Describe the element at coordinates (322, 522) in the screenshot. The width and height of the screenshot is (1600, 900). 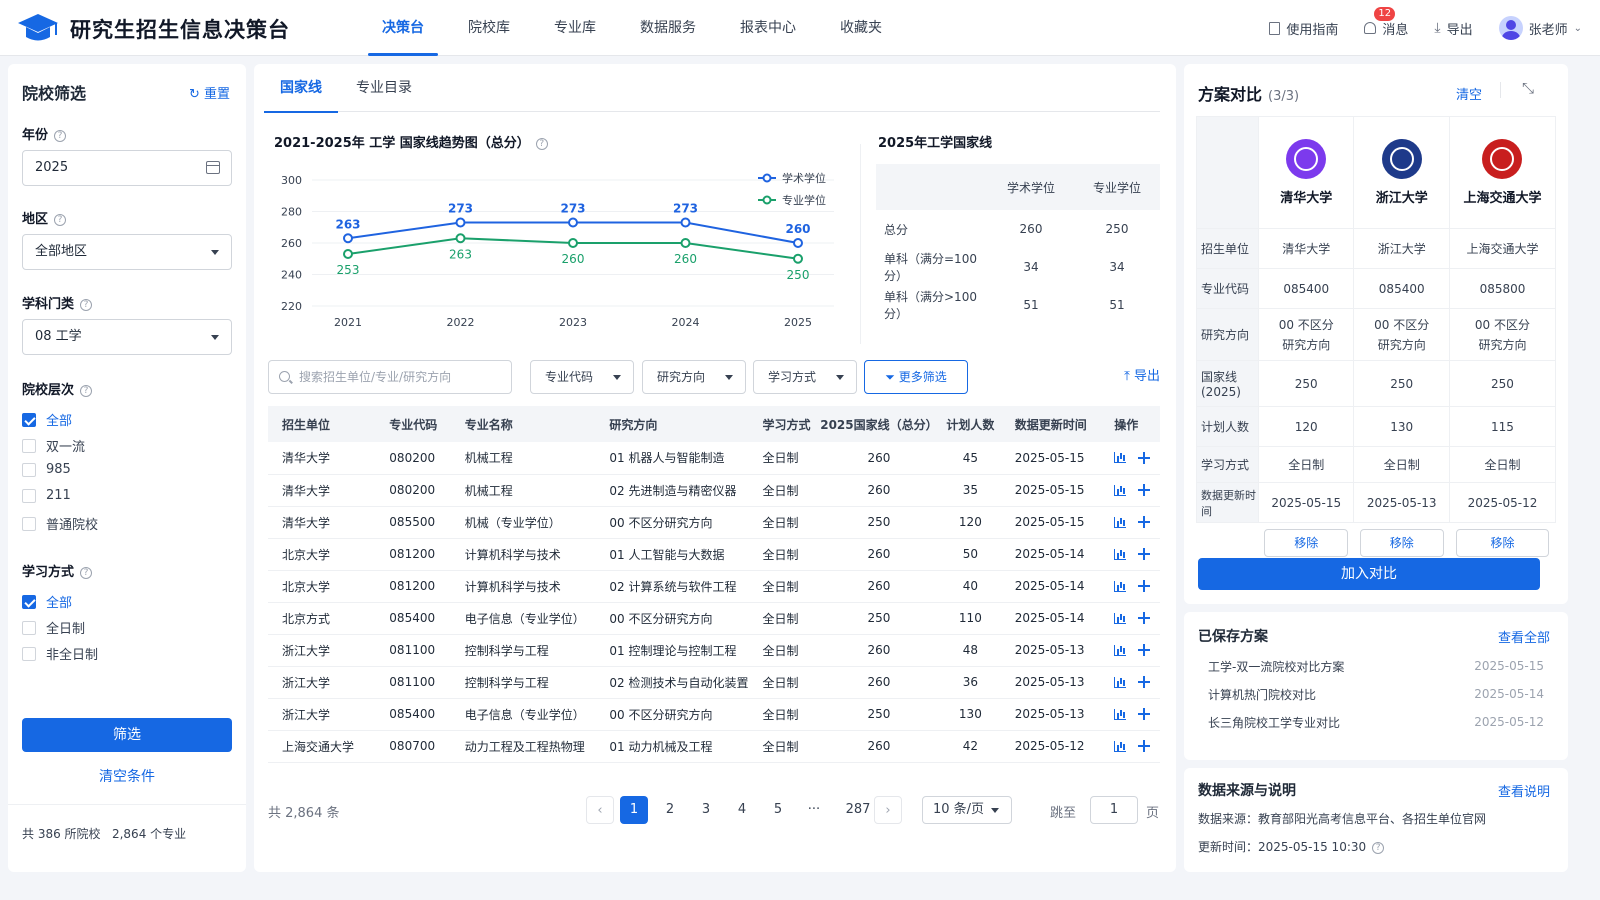
I see `table-cell: 清华大学` at that location.